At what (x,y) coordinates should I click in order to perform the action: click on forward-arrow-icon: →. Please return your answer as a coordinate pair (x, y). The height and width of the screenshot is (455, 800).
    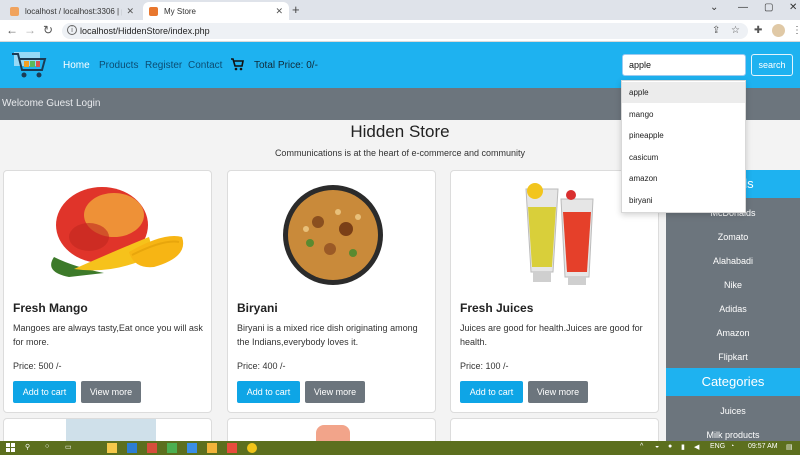
    Looking at the image, I should click on (30, 30).